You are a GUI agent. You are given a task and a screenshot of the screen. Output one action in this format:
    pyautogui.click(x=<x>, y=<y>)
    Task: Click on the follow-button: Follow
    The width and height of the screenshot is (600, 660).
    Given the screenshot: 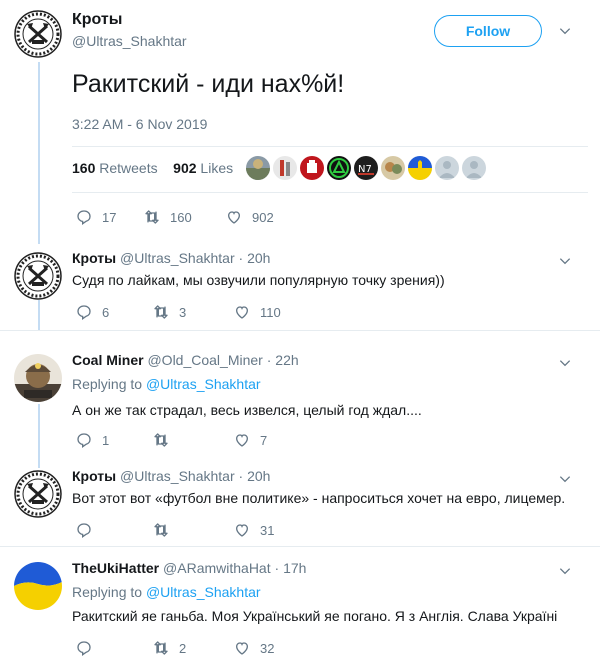 What is the action you would take?
    pyautogui.click(x=488, y=31)
    